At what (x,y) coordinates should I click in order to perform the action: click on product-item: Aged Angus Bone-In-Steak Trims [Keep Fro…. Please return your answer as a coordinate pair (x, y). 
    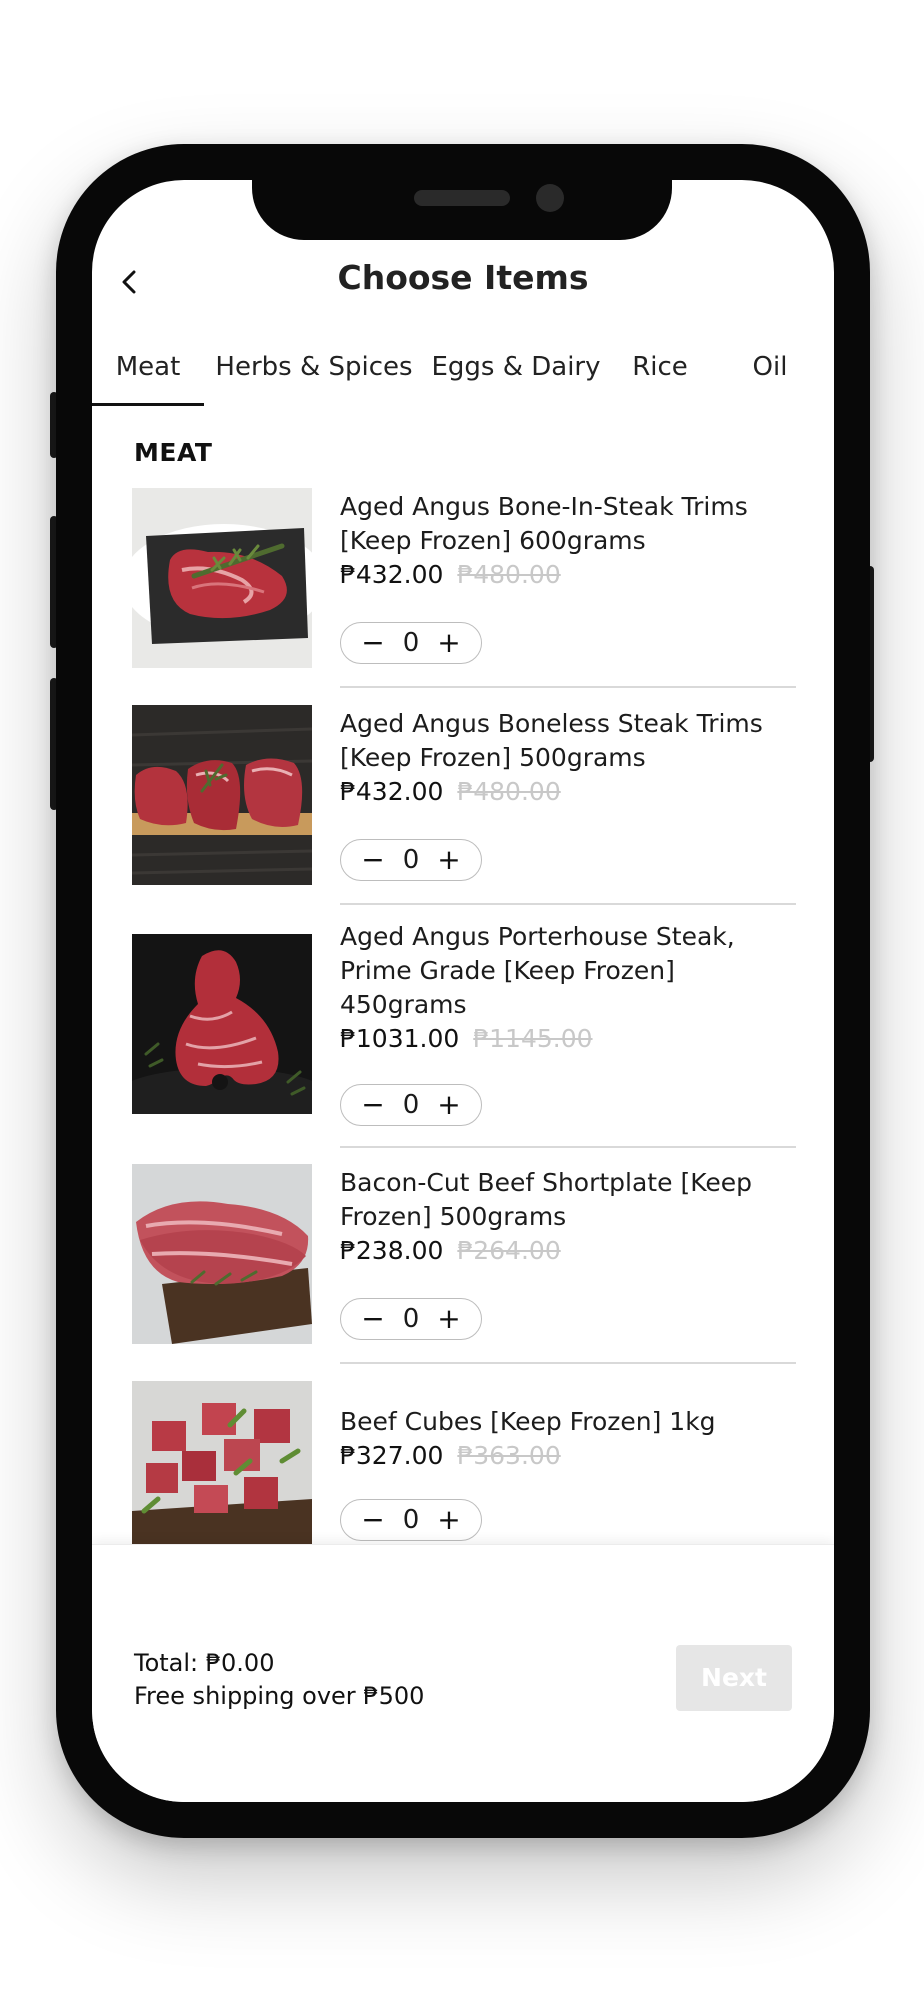
    Looking at the image, I should click on (464, 588).